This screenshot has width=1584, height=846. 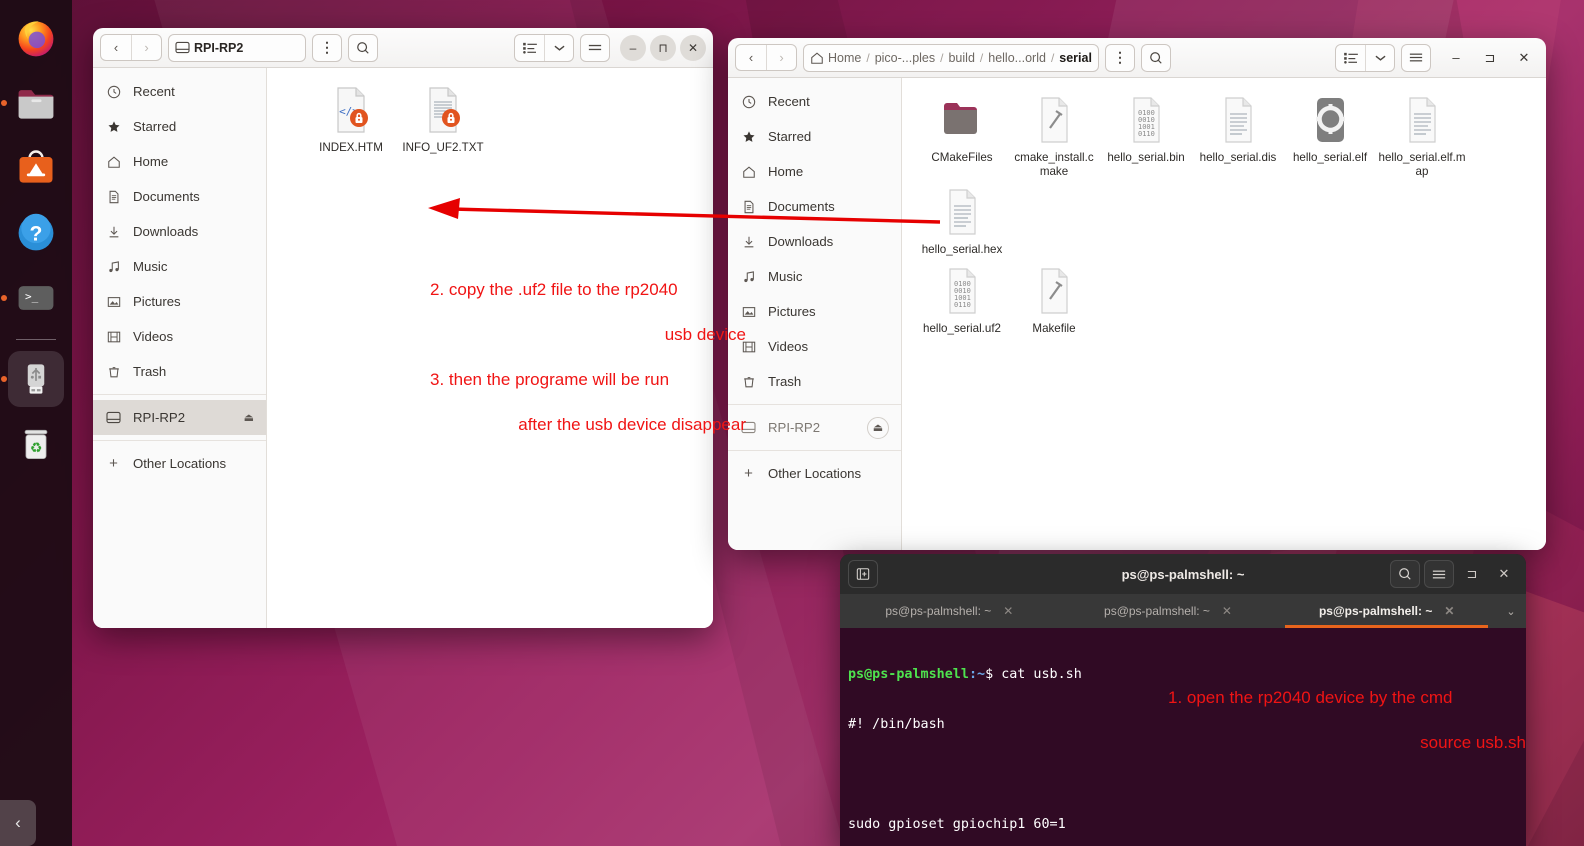 What do you see at coordinates (32, 103) in the screenshot?
I see `dock-item-files` at bounding box center [32, 103].